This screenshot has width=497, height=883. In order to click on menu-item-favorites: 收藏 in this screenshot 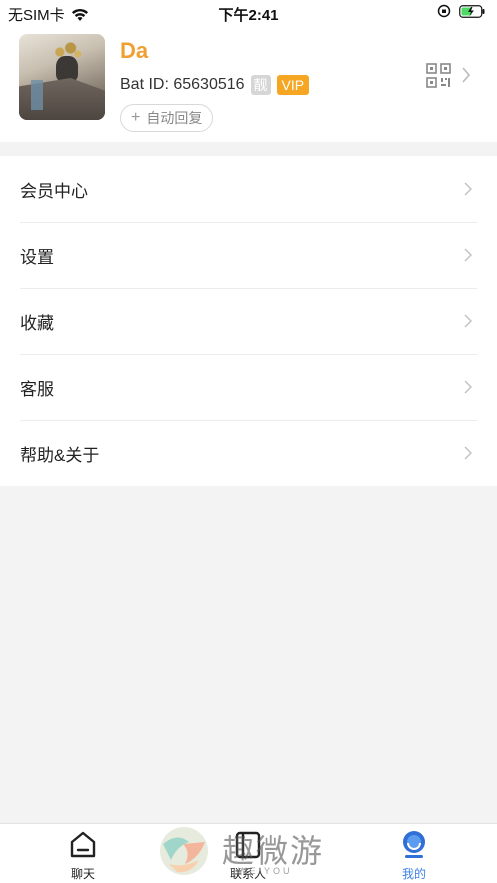, I will do `click(248, 321)`.